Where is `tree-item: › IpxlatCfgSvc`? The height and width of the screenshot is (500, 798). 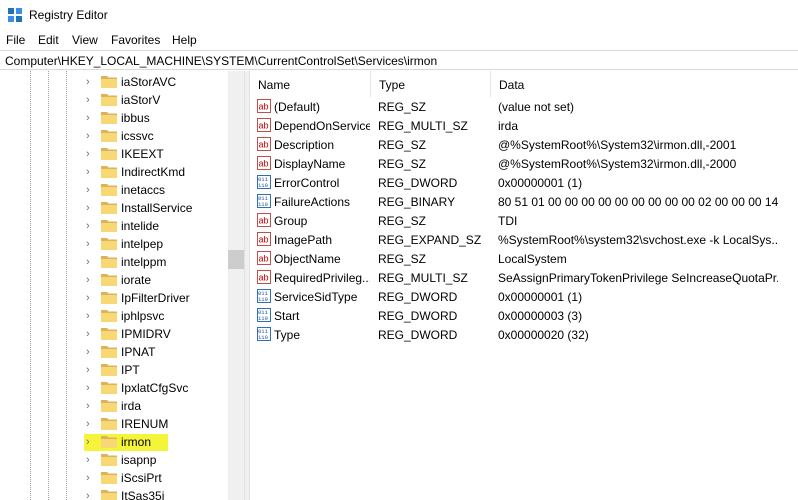
tree-item: › IpxlatCfgSvc is located at coordinates (114, 388).